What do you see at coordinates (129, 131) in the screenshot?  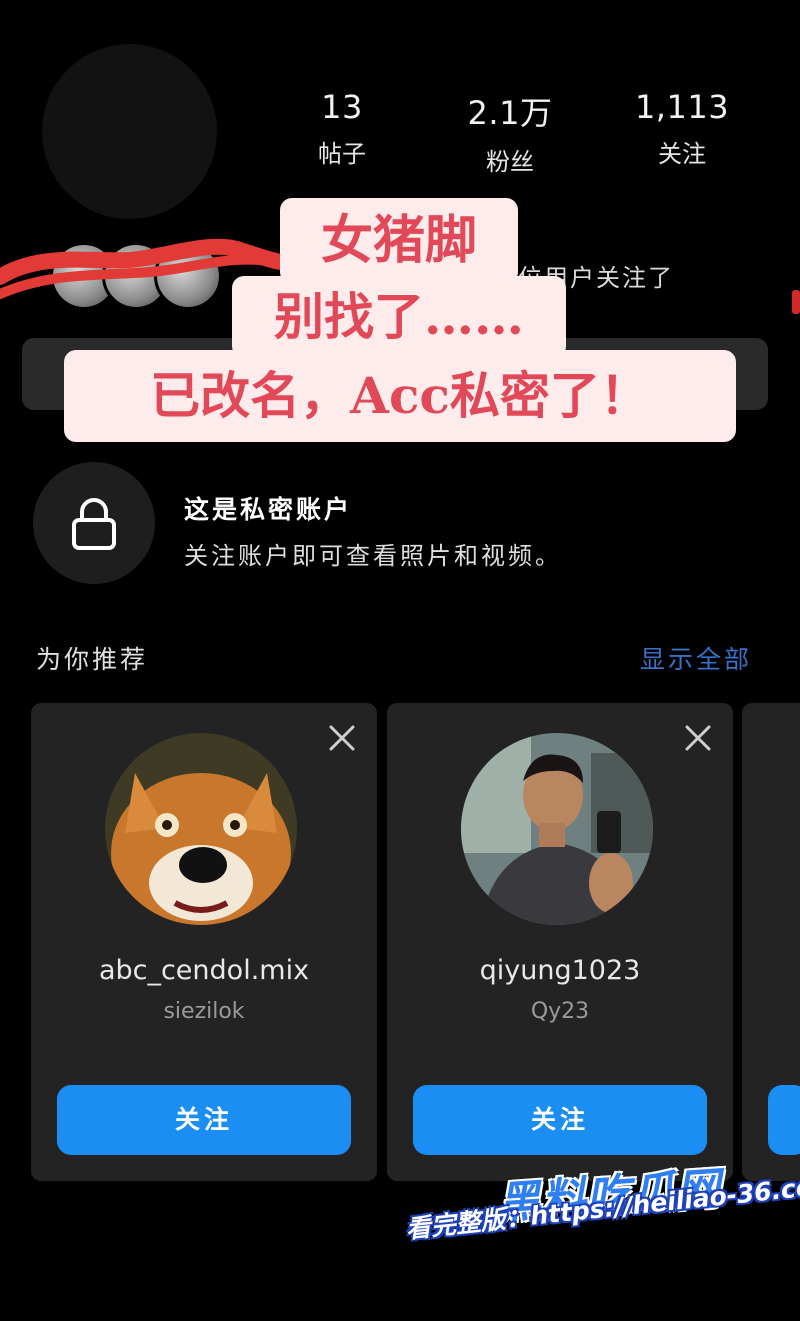 I see `profile-avatar` at bounding box center [129, 131].